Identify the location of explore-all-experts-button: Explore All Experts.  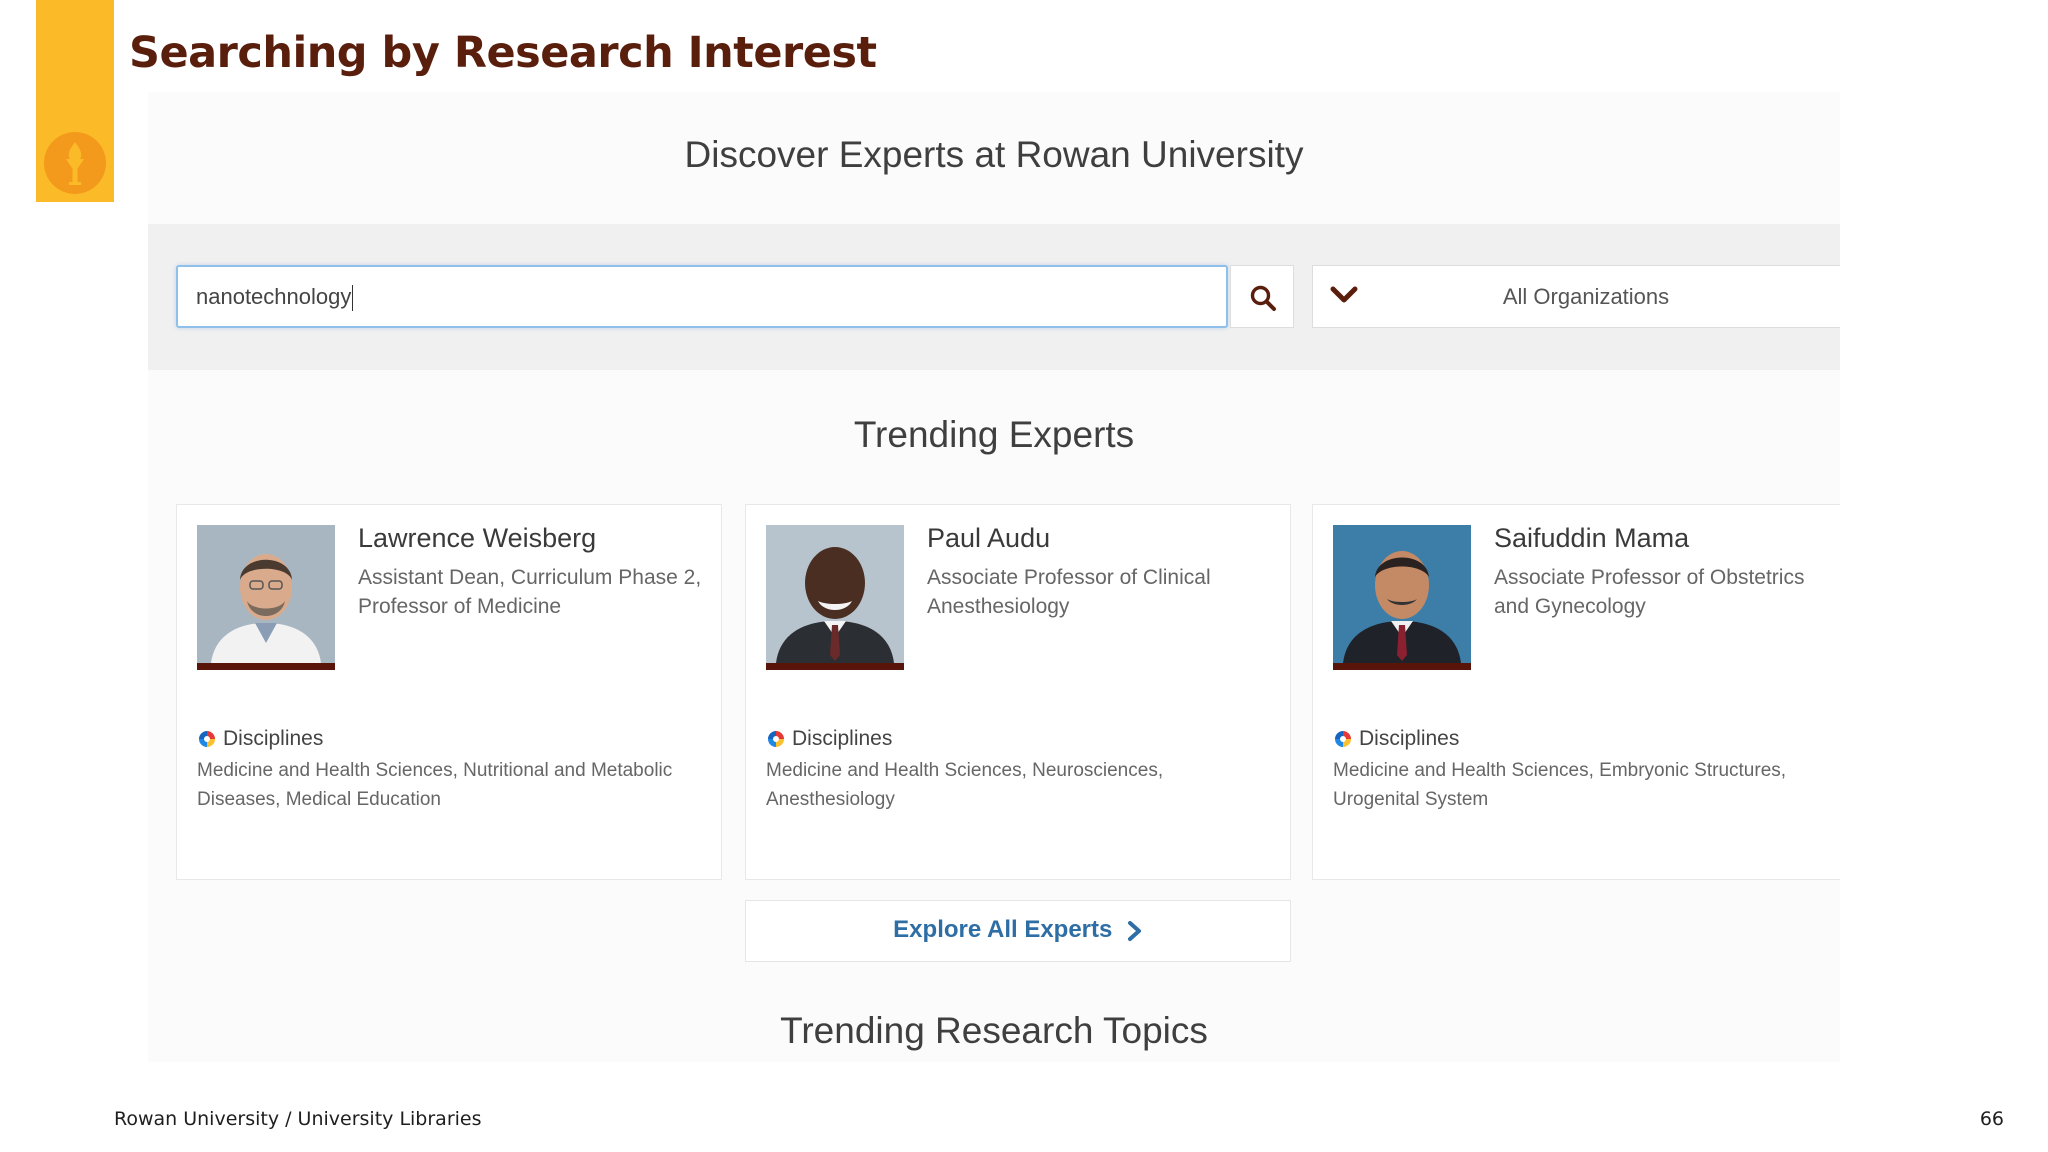
(1018, 931).